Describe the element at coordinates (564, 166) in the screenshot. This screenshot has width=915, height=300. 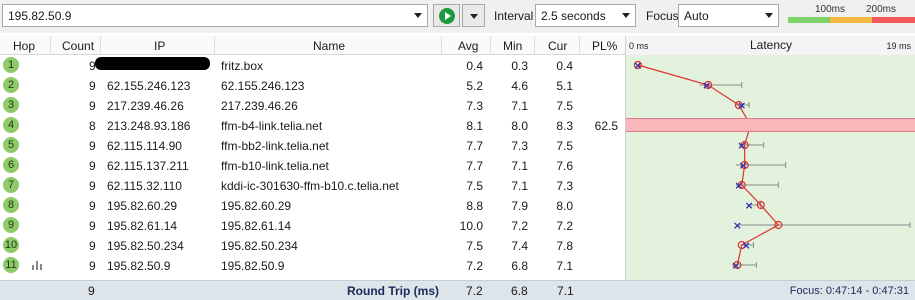
I see `hop-cur: 7.6` at that location.